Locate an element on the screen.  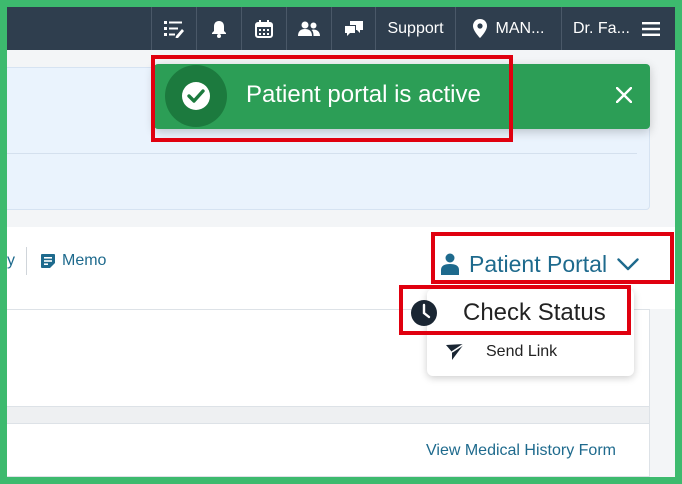
checklist-icon is located at coordinates (174, 29).